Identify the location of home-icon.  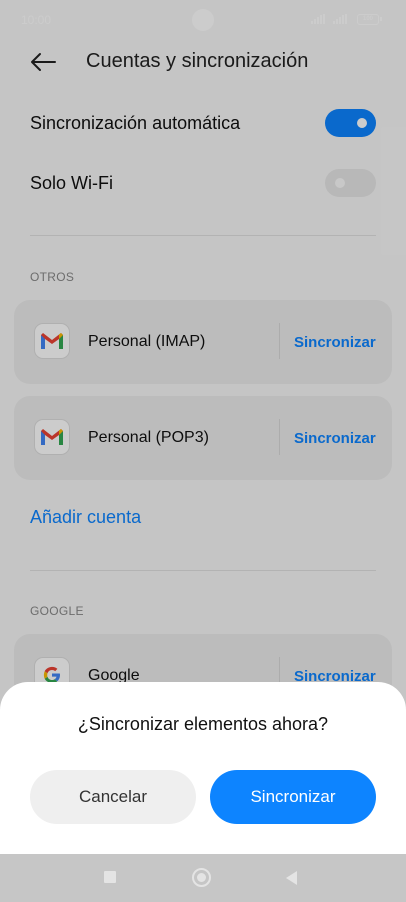
(201, 877).